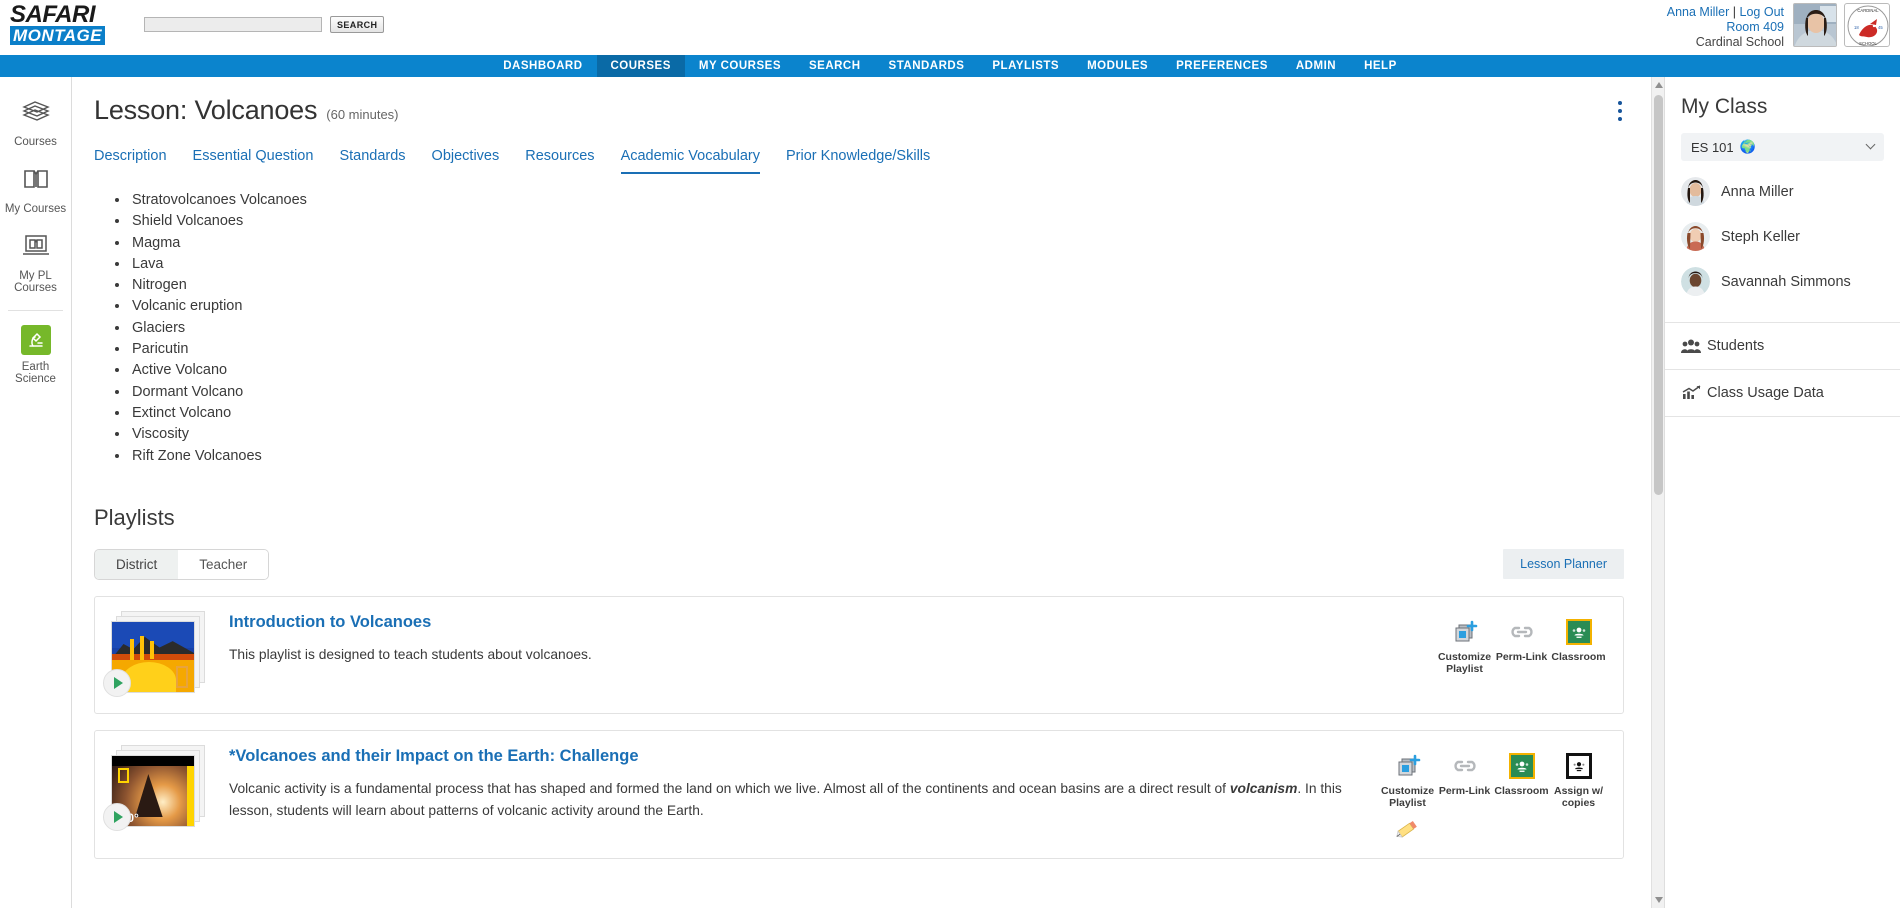  What do you see at coordinates (1658, 295) in the screenshot?
I see `scrollbar-thumb` at bounding box center [1658, 295].